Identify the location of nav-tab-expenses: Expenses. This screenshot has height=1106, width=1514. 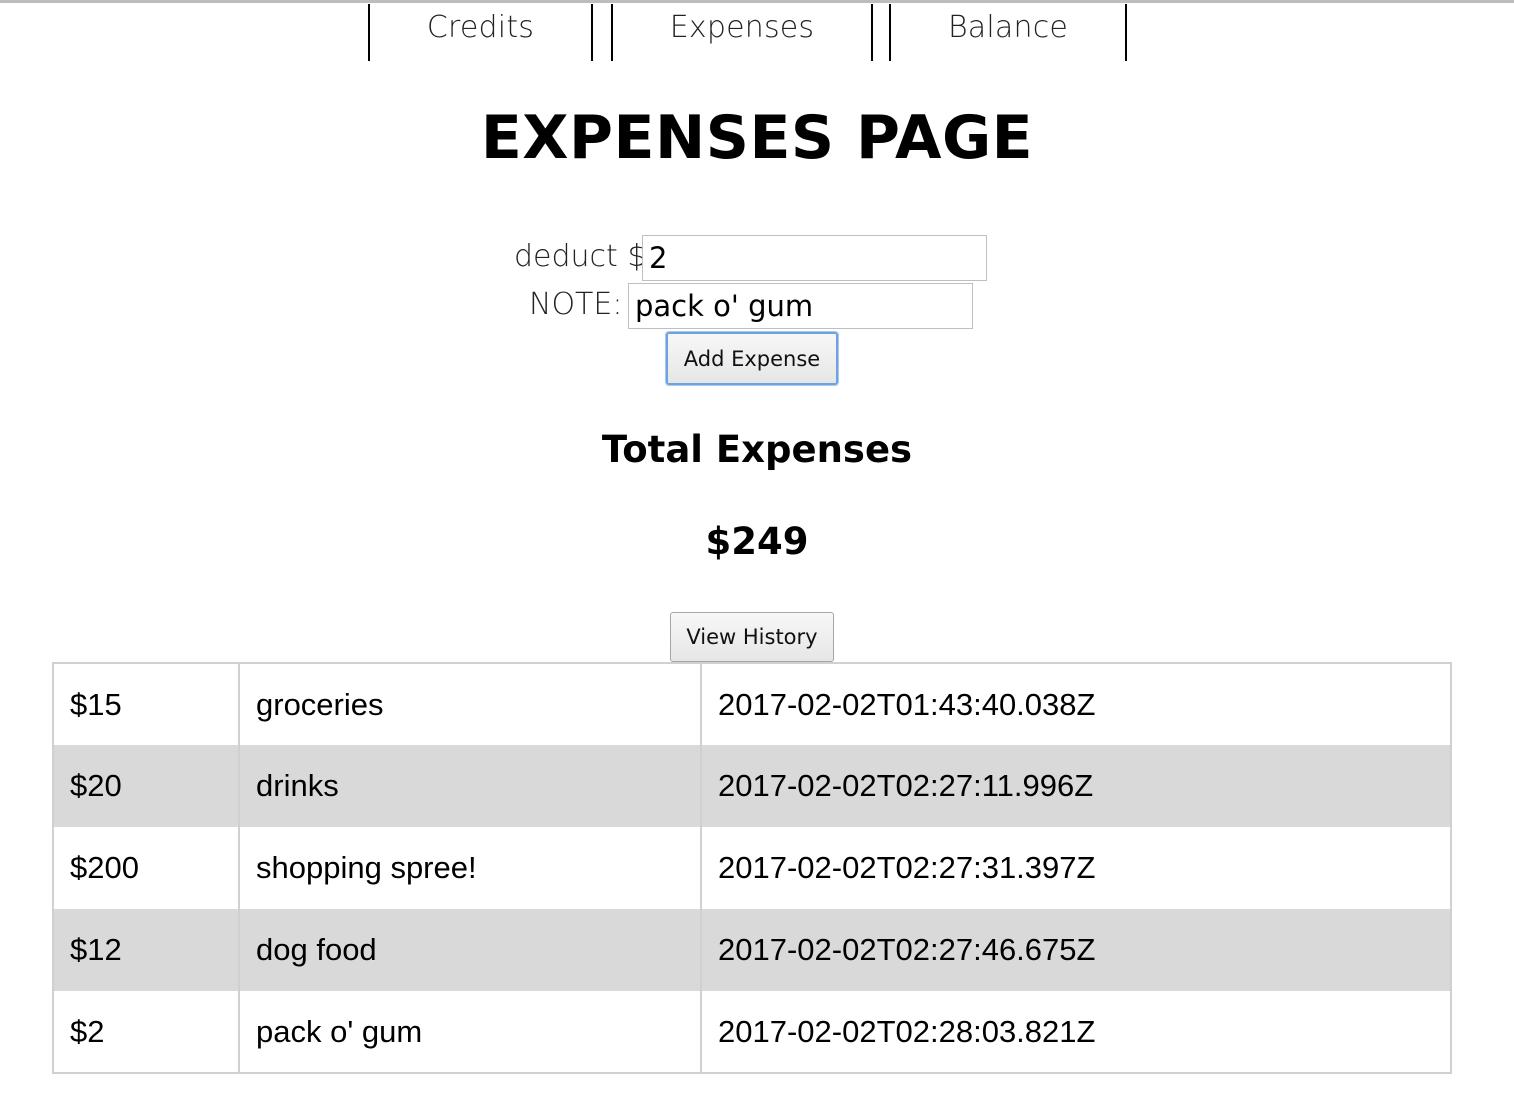
(742, 32).